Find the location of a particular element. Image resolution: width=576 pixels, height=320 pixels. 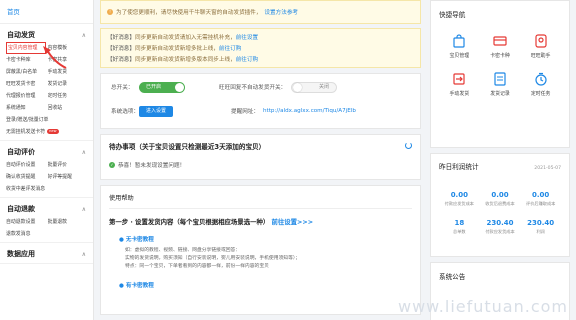

sidebar-item-no-hook-send: 无需挂机发送卡符 new is located at coordinates (46, 132).